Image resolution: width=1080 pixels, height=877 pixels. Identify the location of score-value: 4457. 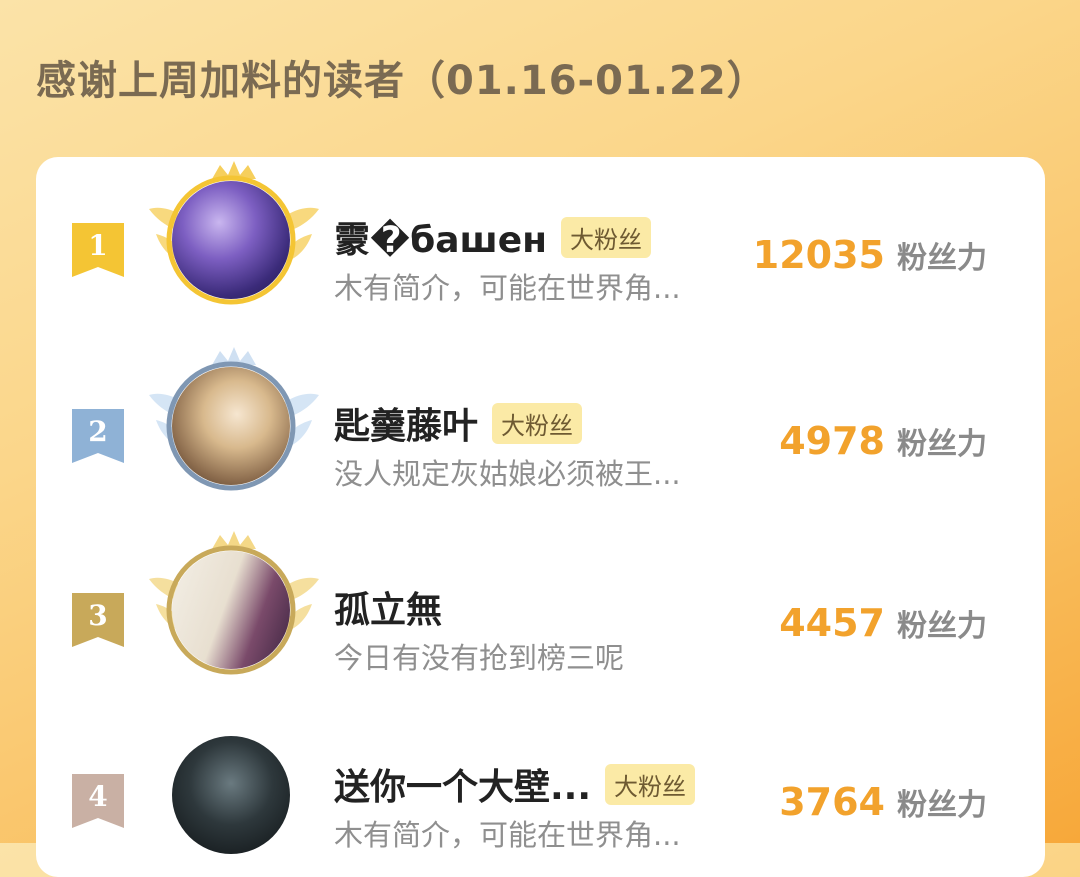
(832, 623).